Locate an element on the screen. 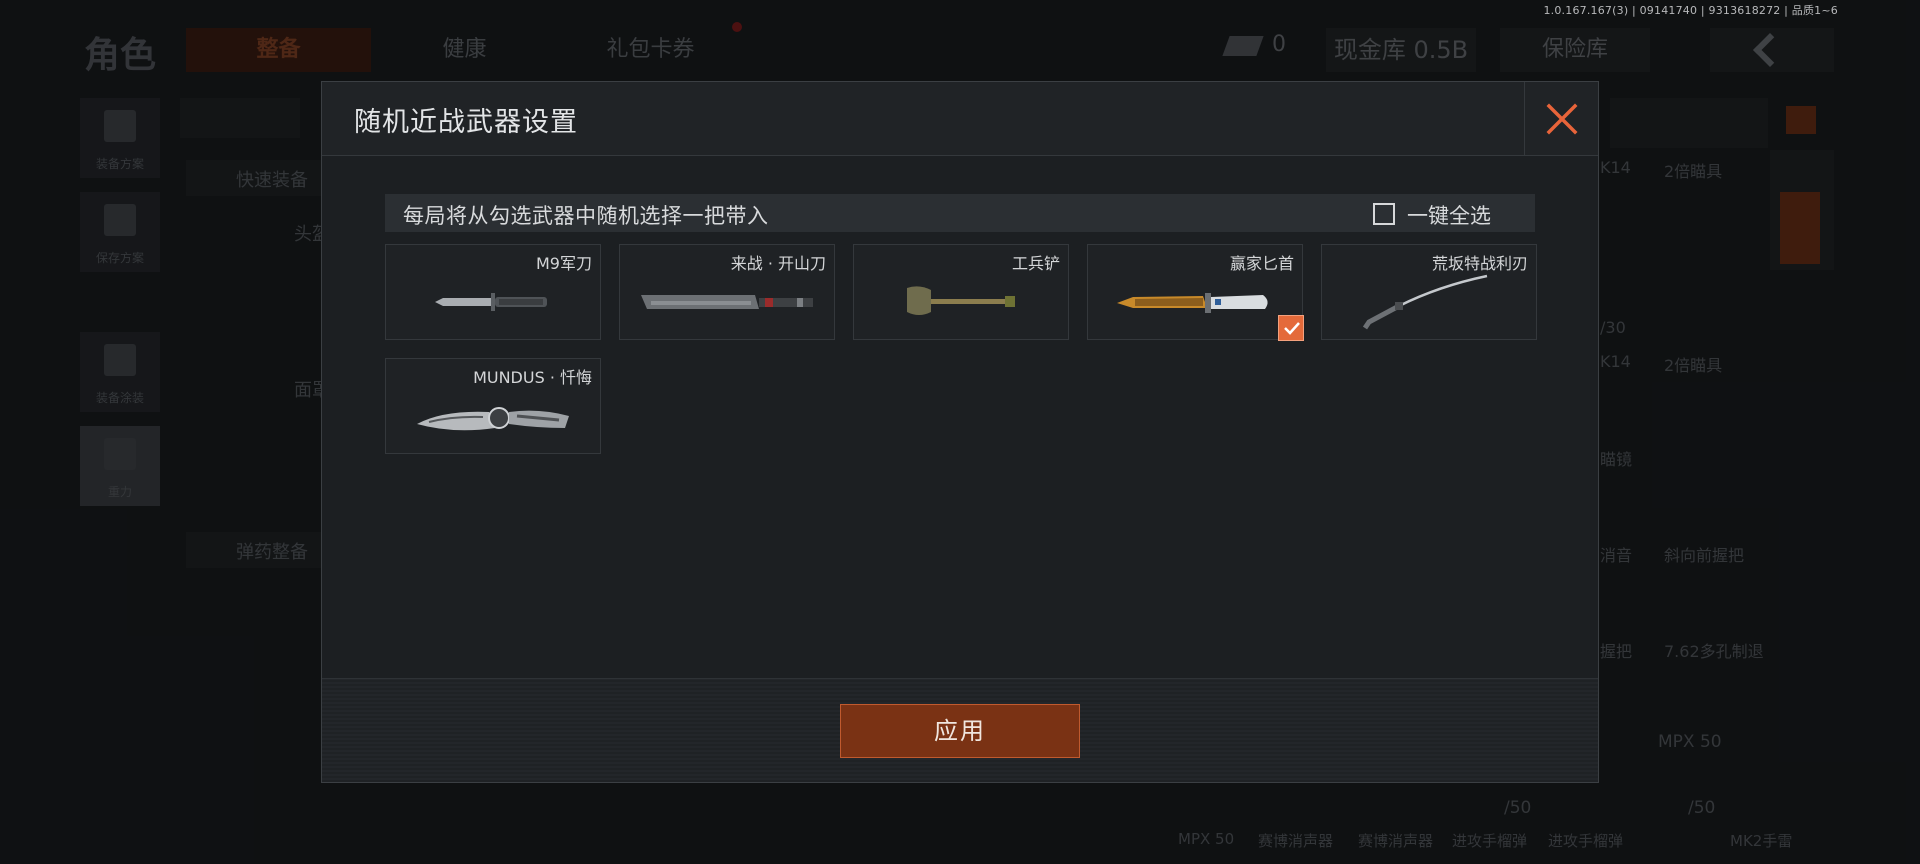 This screenshot has width=1920, height=864. hint-bar: 每局将从勾选武器中随机选择一把带入 一键全选 is located at coordinates (960, 213).